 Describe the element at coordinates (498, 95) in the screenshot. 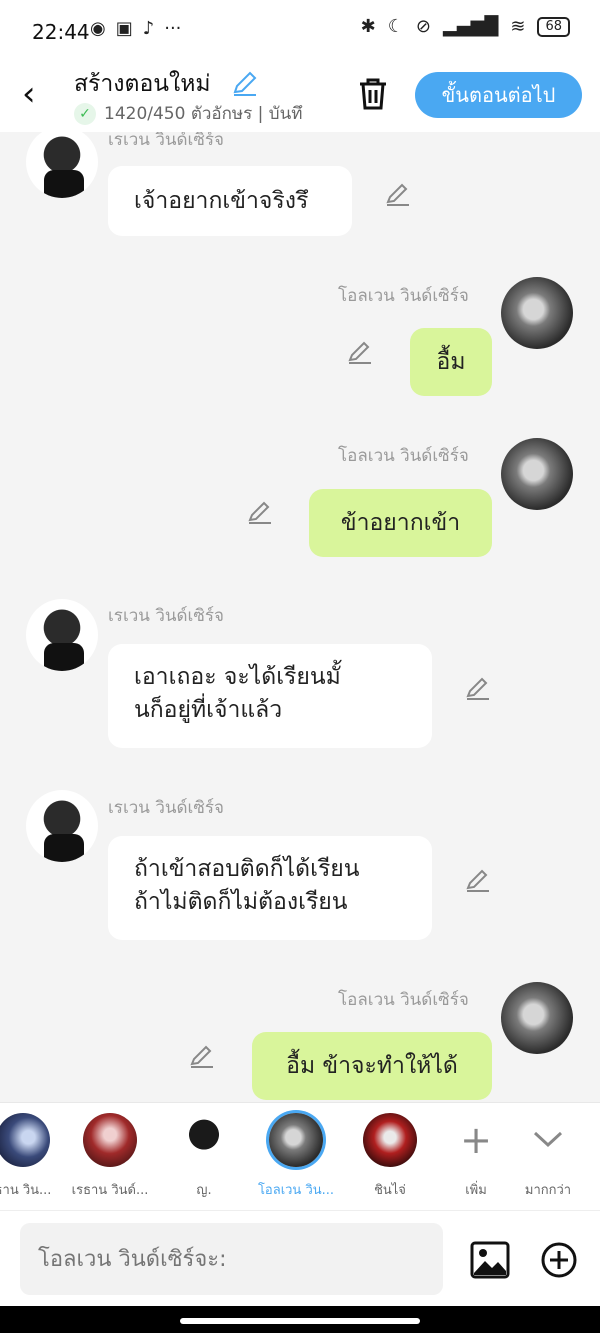

I see `next-step-button: ขั้นตอนต่อไป` at that location.